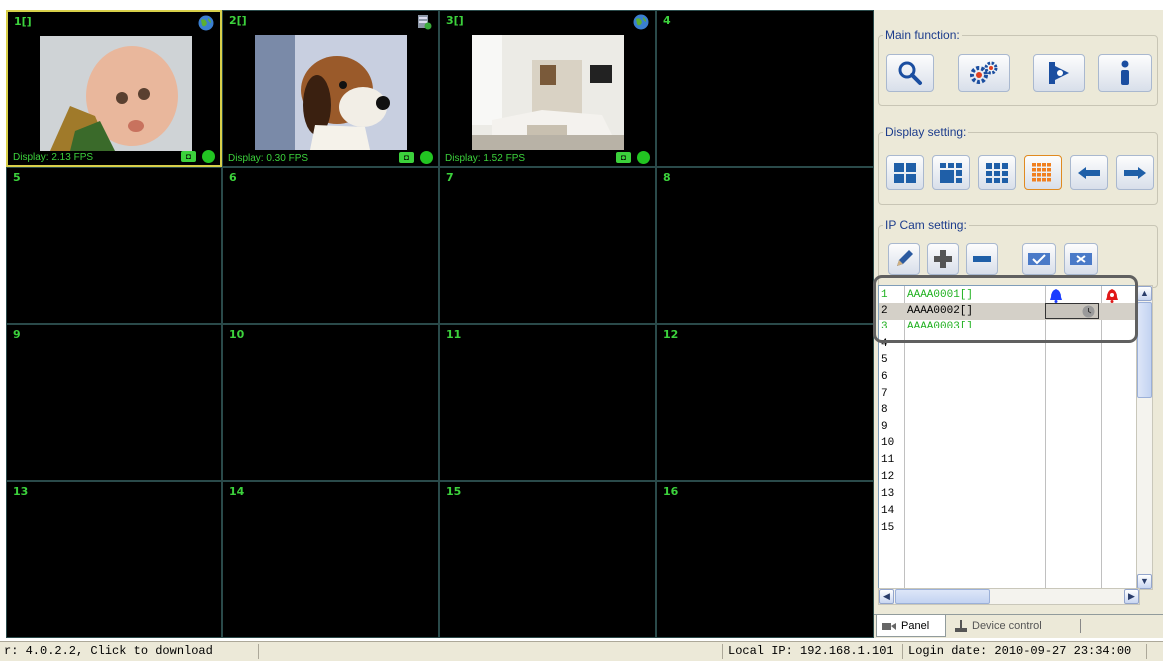 The image size is (1163, 661). What do you see at coordinates (886, 596) in the screenshot?
I see `scroll-left-arrow: ◀` at bounding box center [886, 596].